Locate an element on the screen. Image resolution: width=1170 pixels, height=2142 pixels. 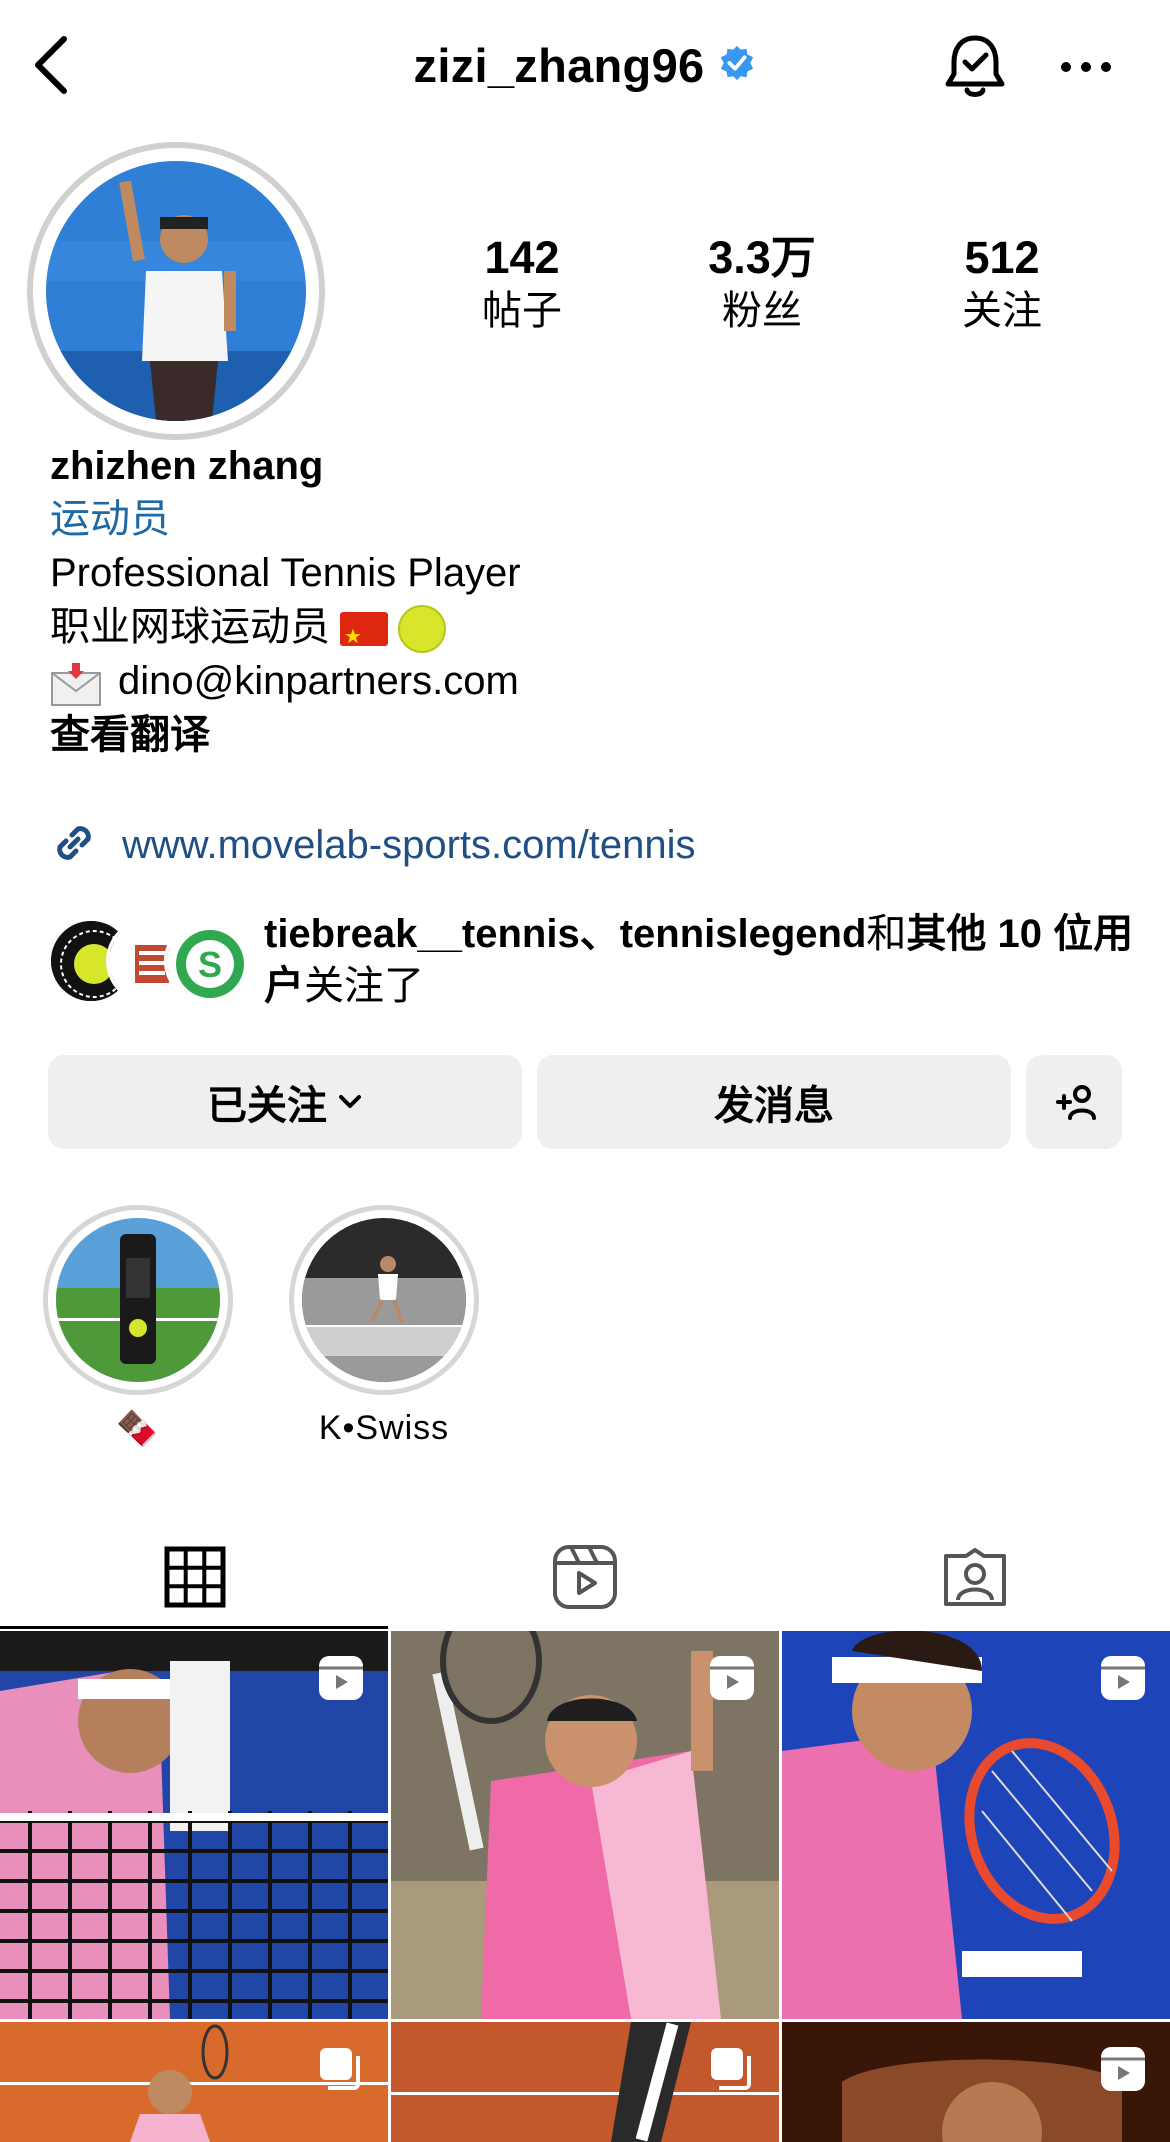
followers-label: 粉丝 is located at coordinates (762, 311).